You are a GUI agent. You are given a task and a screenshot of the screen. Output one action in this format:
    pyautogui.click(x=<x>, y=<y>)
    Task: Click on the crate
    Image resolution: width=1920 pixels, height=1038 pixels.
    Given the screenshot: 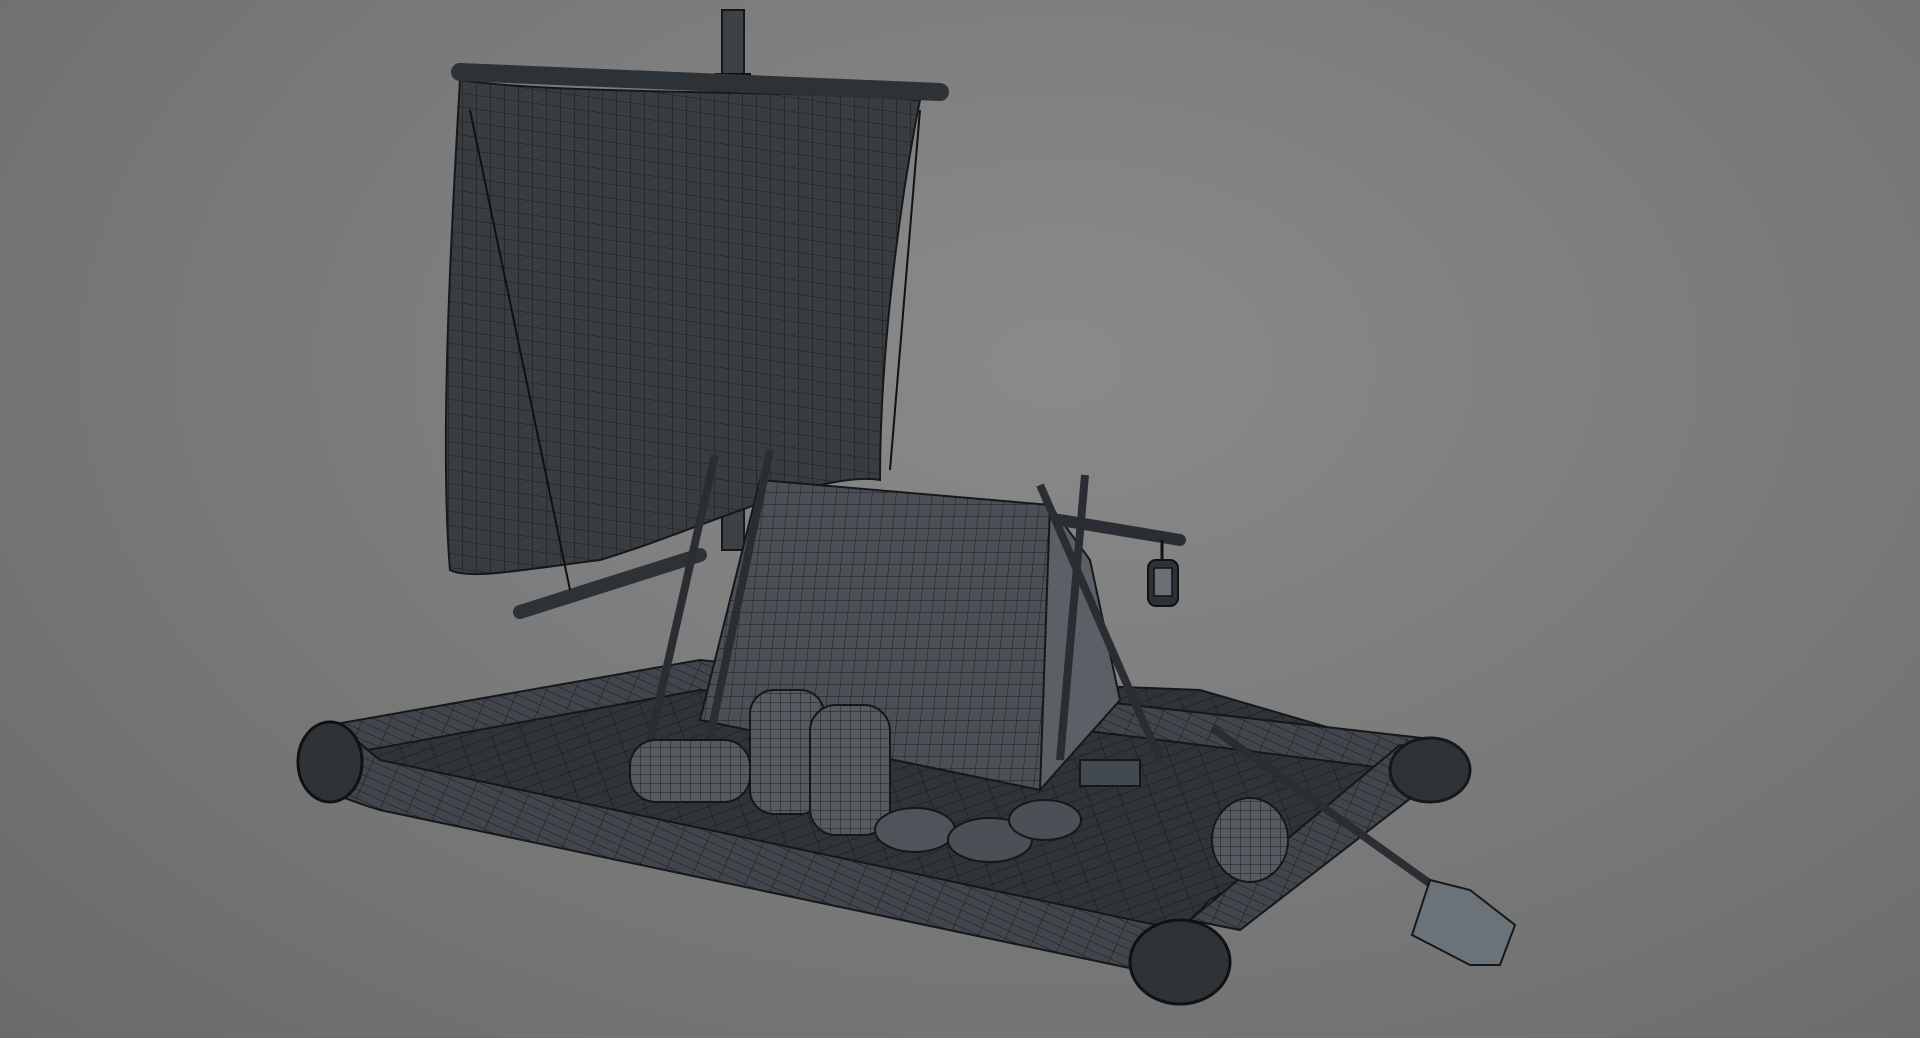 What is the action you would take?
    pyautogui.click(x=1110, y=773)
    